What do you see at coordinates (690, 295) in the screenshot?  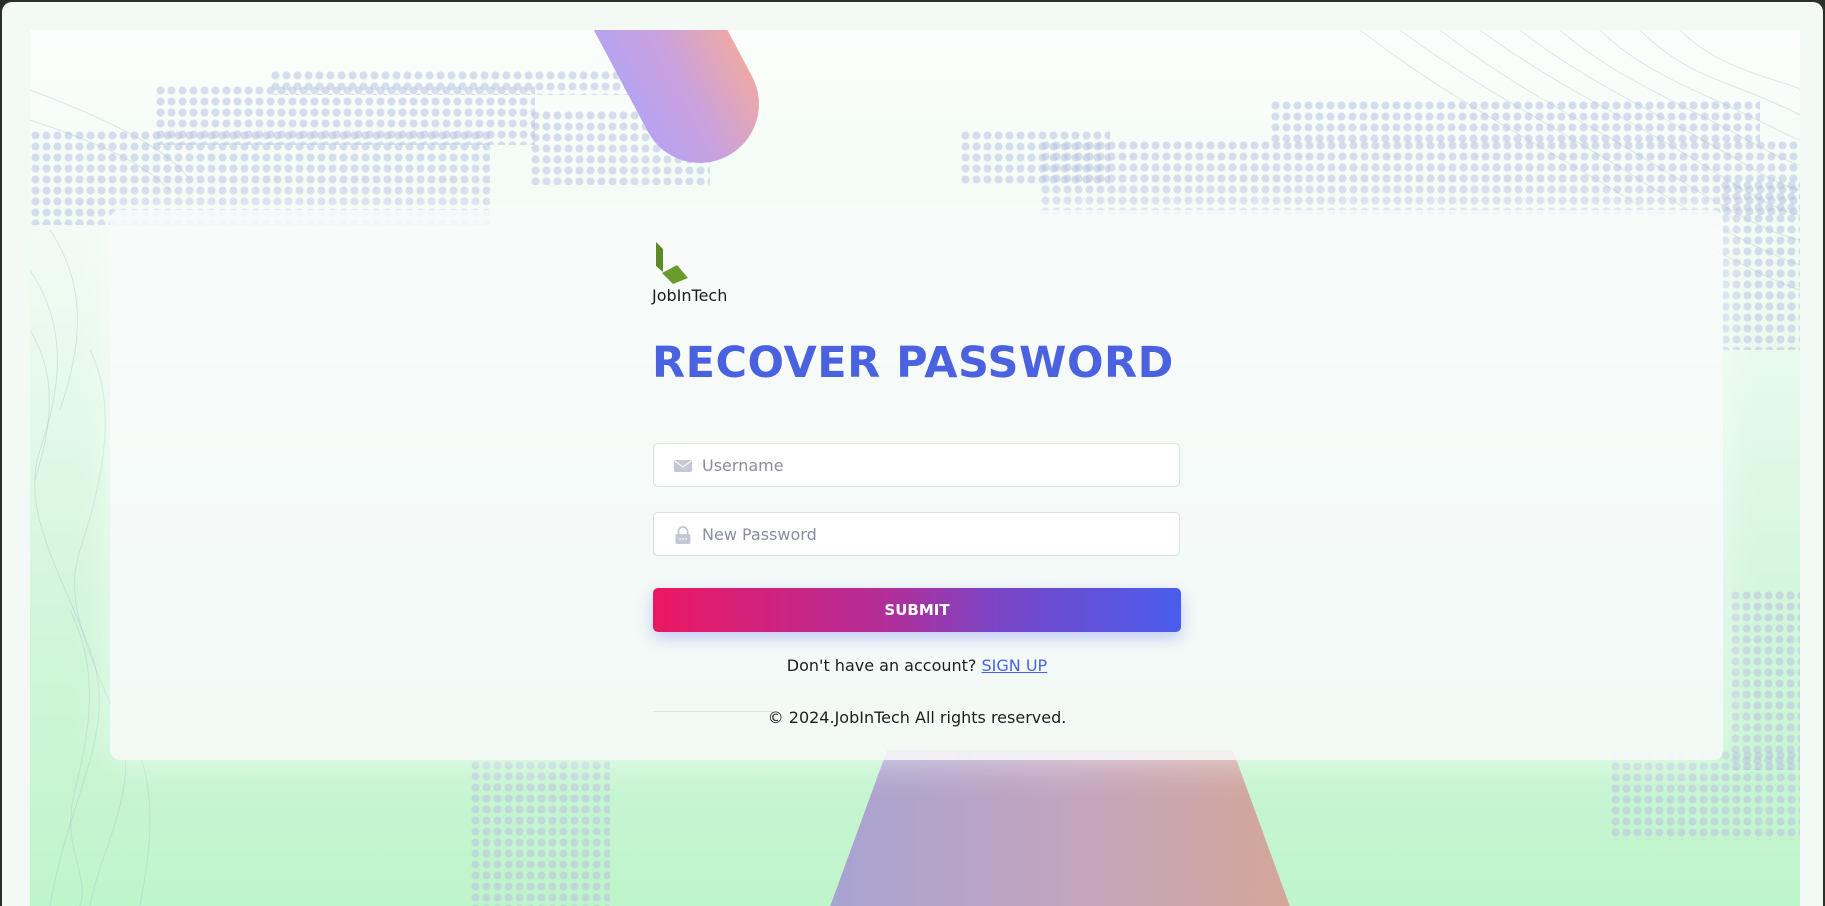 I see `brand-name: JobInTech` at bounding box center [690, 295].